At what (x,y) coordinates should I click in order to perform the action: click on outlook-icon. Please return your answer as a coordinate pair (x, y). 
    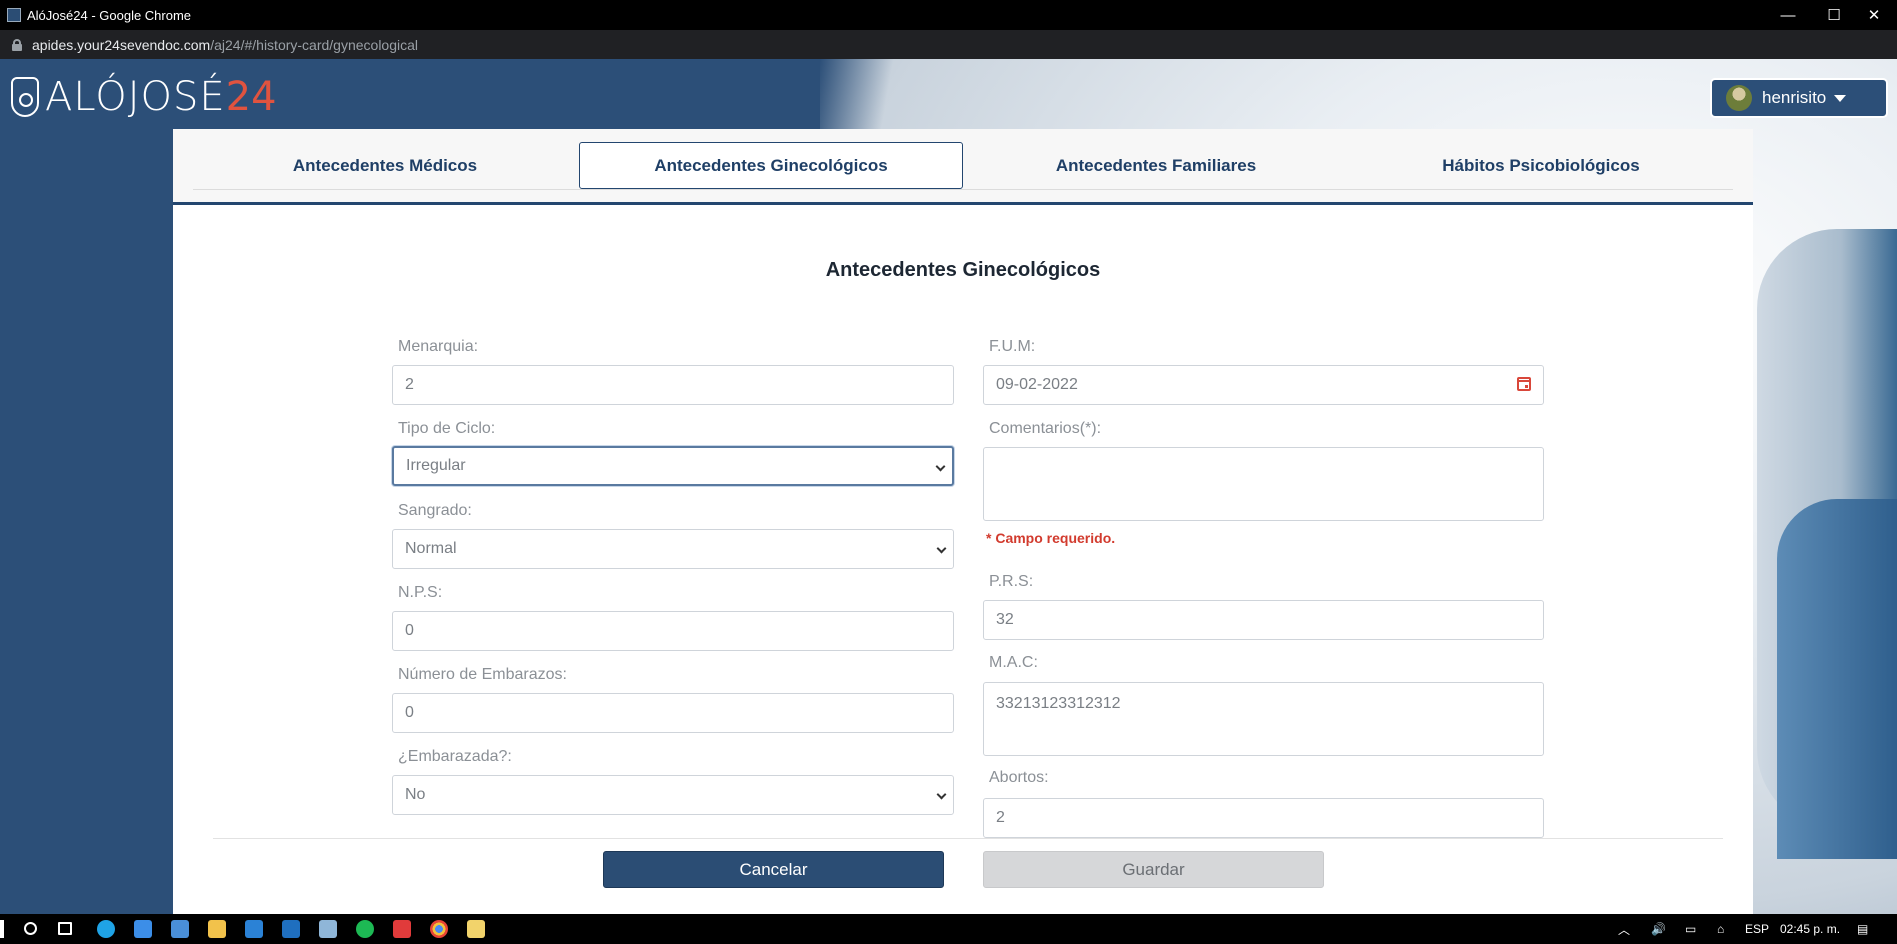
    Looking at the image, I should click on (291, 929).